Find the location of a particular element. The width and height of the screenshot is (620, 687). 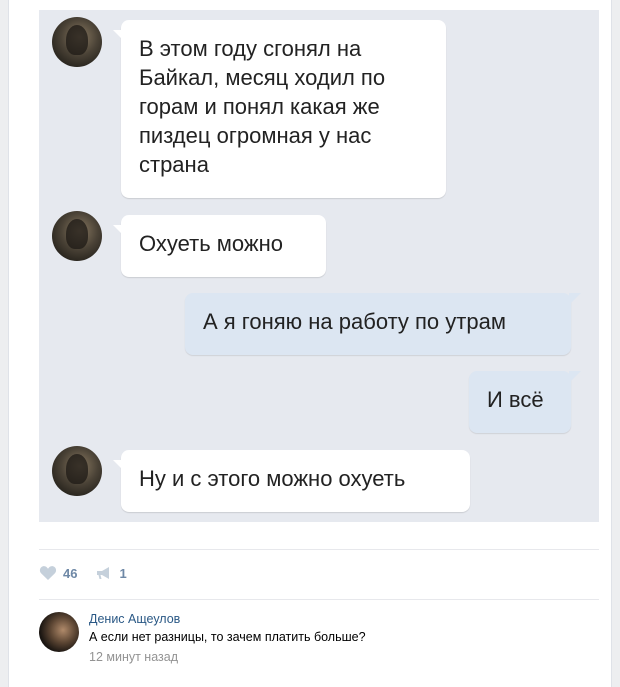

megaphone-icon is located at coordinates (103, 573).